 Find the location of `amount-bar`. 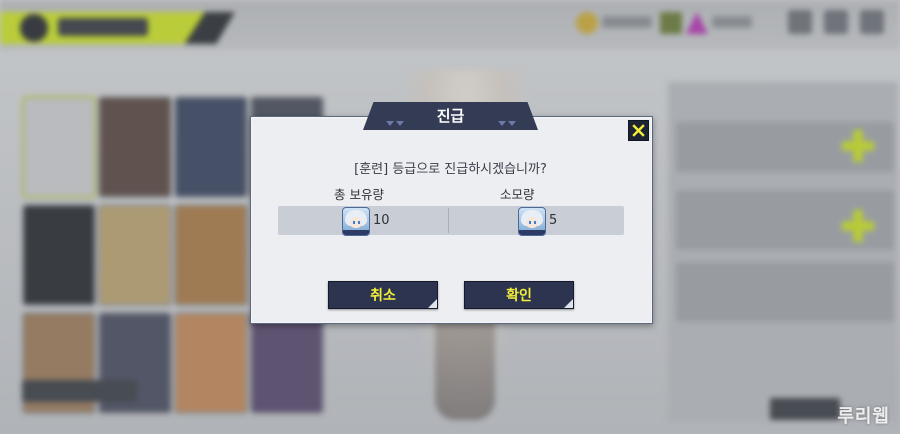

amount-bar is located at coordinates (451, 220).